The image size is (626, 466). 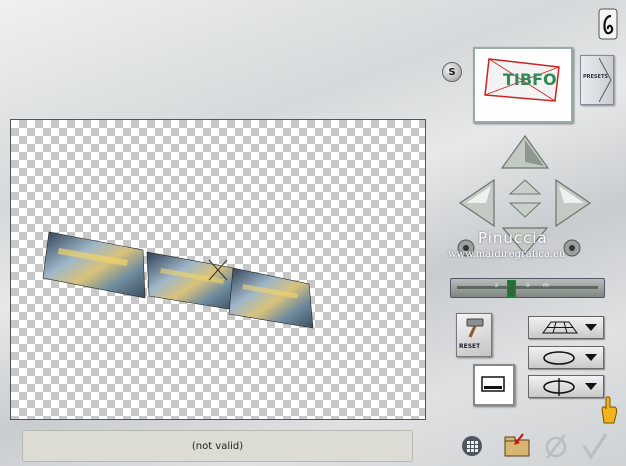 I want to click on arrow-down-icon, so click(x=525, y=210).